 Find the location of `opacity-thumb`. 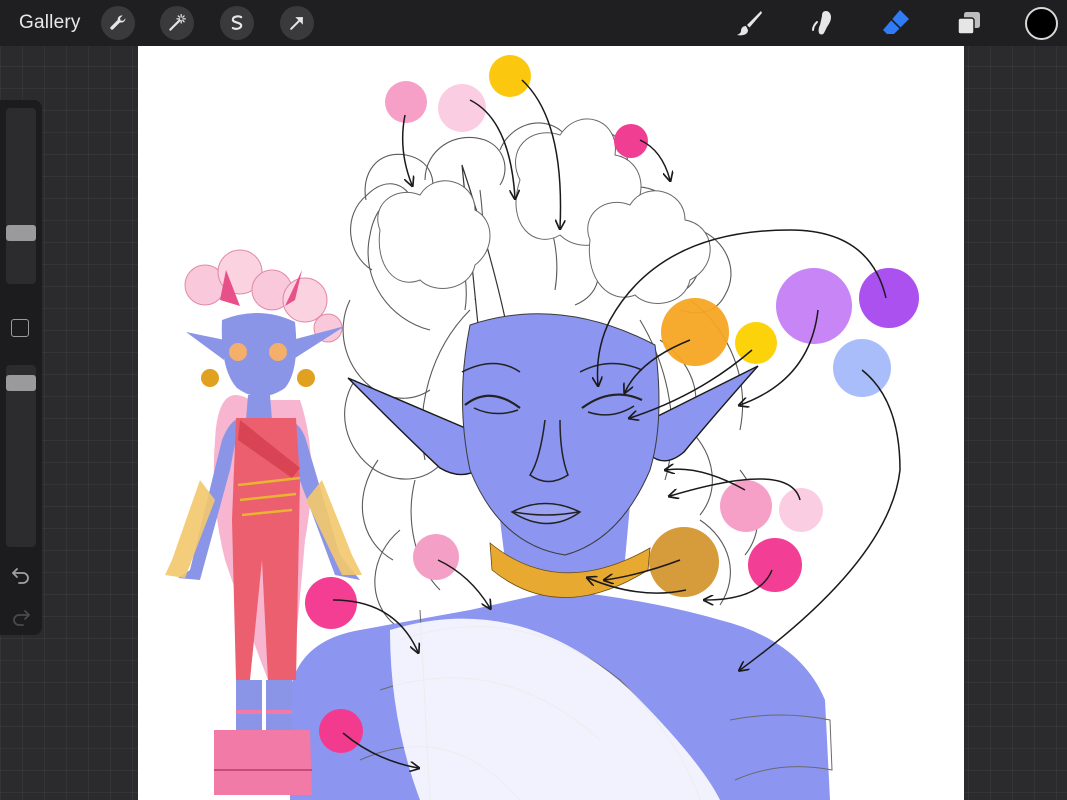

opacity-thumb is located at coordinates (21, 382).